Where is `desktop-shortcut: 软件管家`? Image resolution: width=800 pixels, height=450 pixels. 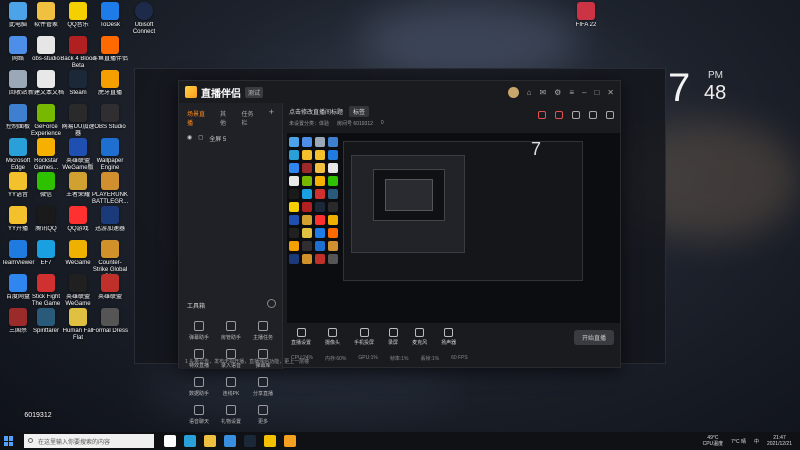
desktop-shortcut: 软件管家 is located at coordinates (46, 15).